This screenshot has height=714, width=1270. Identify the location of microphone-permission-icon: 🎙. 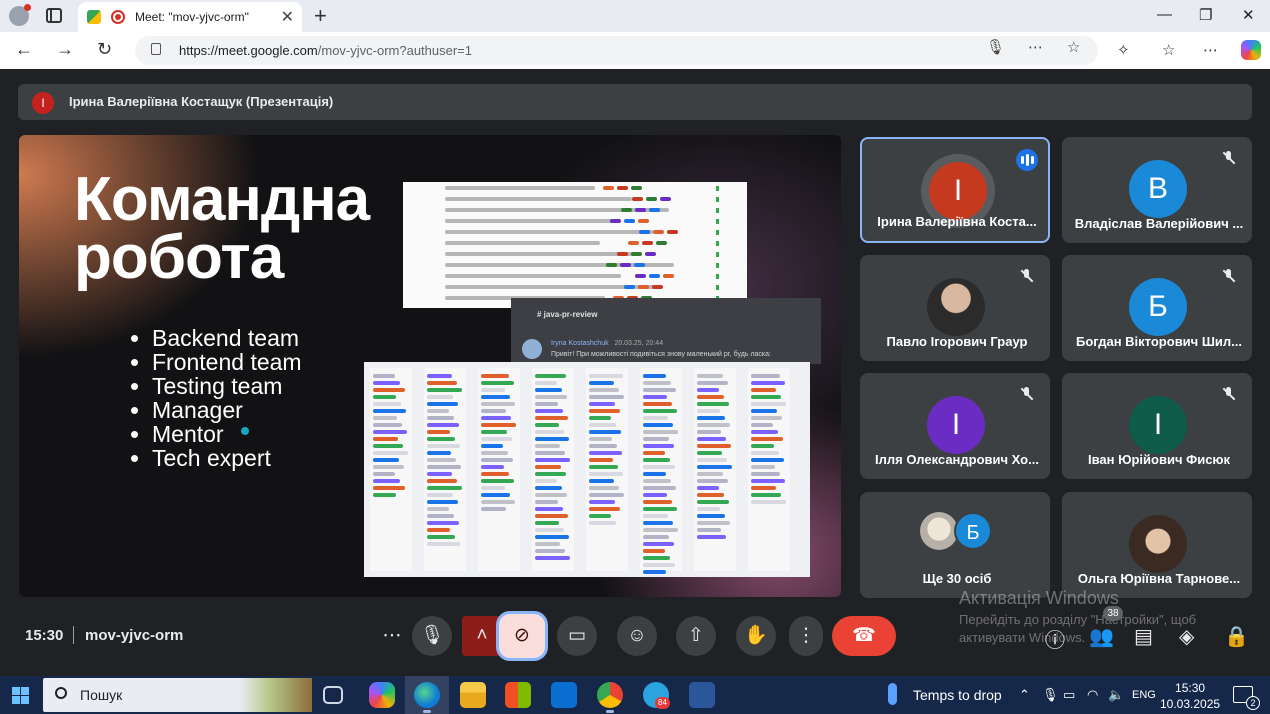
(995, 47).